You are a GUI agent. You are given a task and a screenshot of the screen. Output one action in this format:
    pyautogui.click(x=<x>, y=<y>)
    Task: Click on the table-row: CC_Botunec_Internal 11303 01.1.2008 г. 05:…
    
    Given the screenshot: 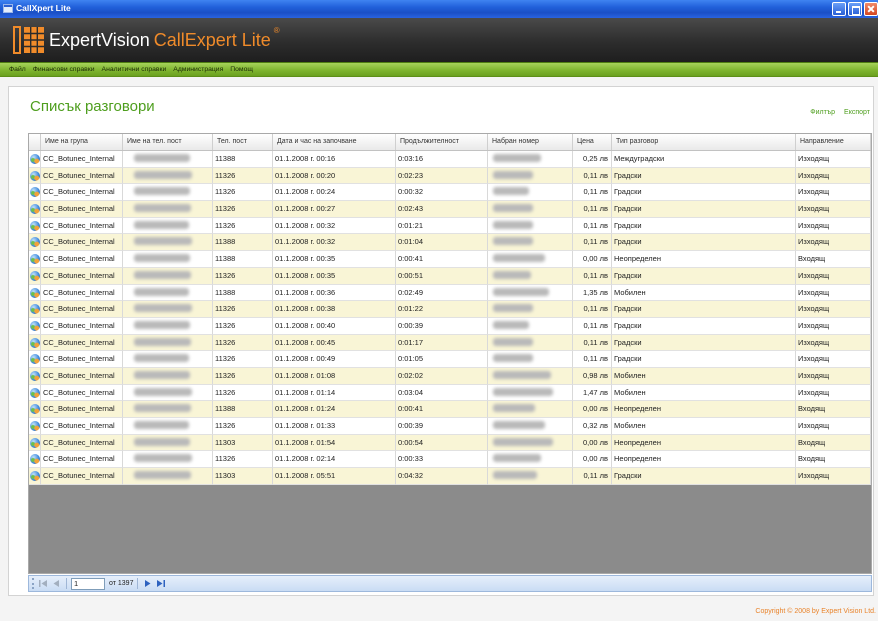 What is the action you would take?
    pyautogui.click(x=450, y=476)
    